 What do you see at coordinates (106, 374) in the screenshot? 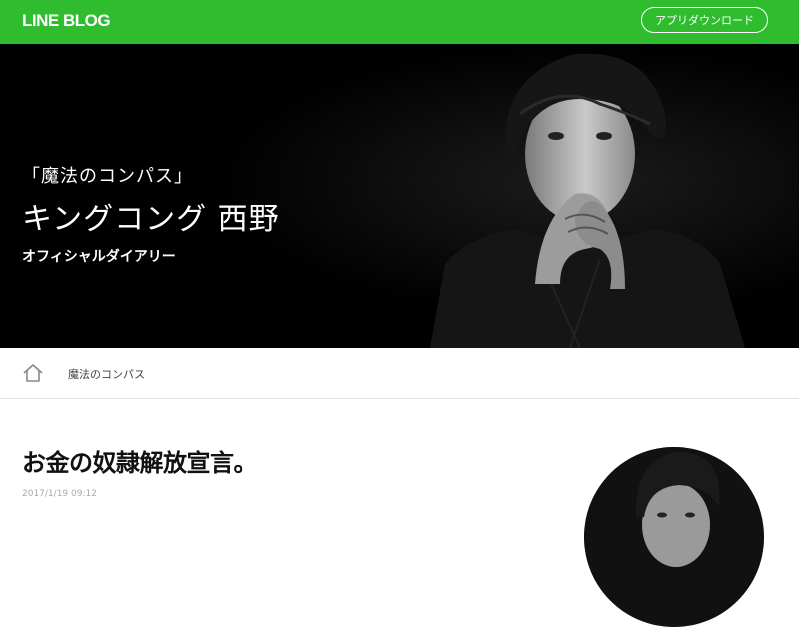
I see `breadcrumb-item: 魔法のコンパス` at bounding box center [106, 374].